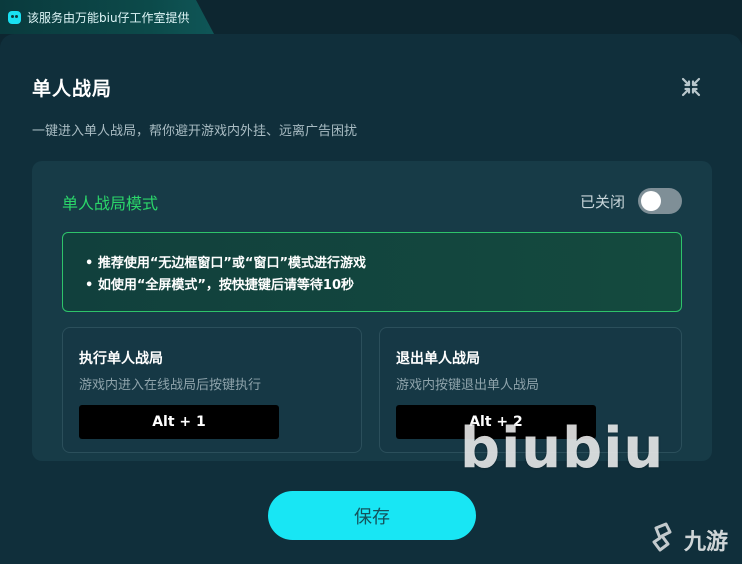  I want to click on site-watermark: 九游, so click(695, 540).